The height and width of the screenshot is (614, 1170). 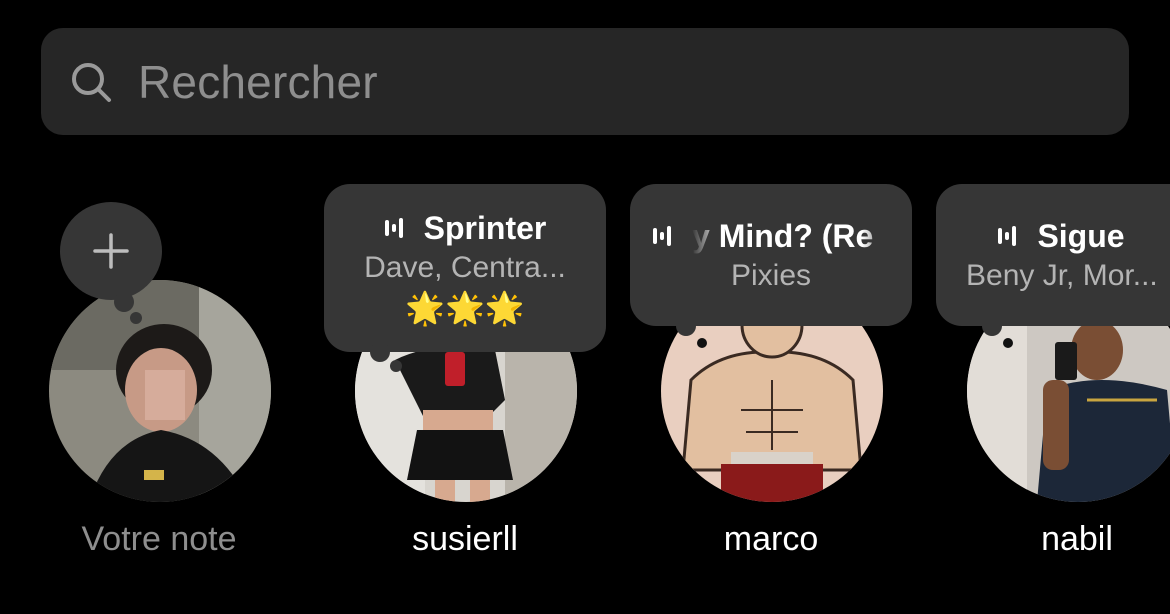 I want to click on song-title: Sprinter, so click(x=485, y=228).